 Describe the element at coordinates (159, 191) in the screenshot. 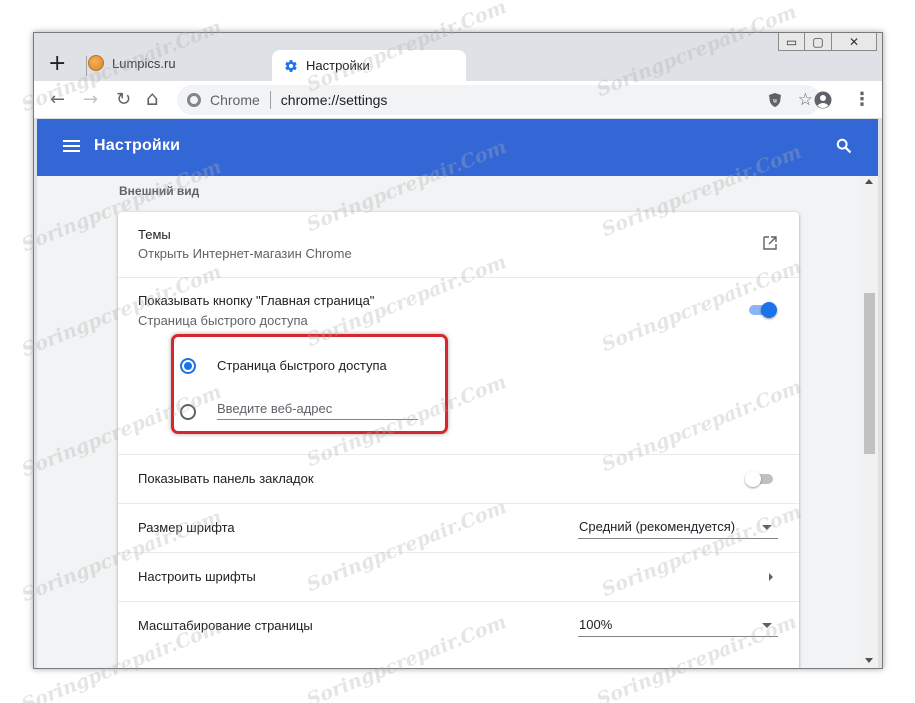

I see `section-title: Внешний вид` at that location.